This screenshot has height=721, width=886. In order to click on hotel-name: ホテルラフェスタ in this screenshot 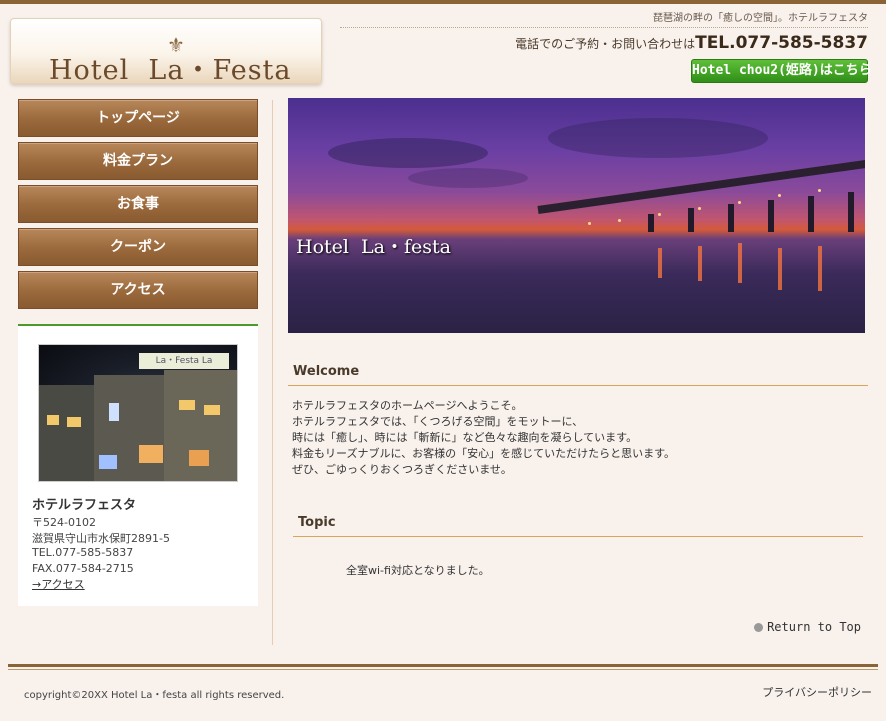, I will do `click(84, 505)`.